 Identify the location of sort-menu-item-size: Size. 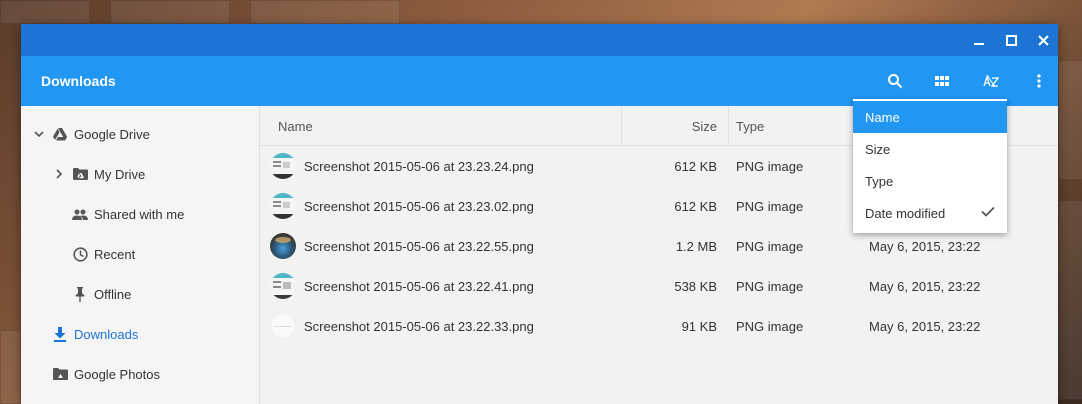
(930, 149).